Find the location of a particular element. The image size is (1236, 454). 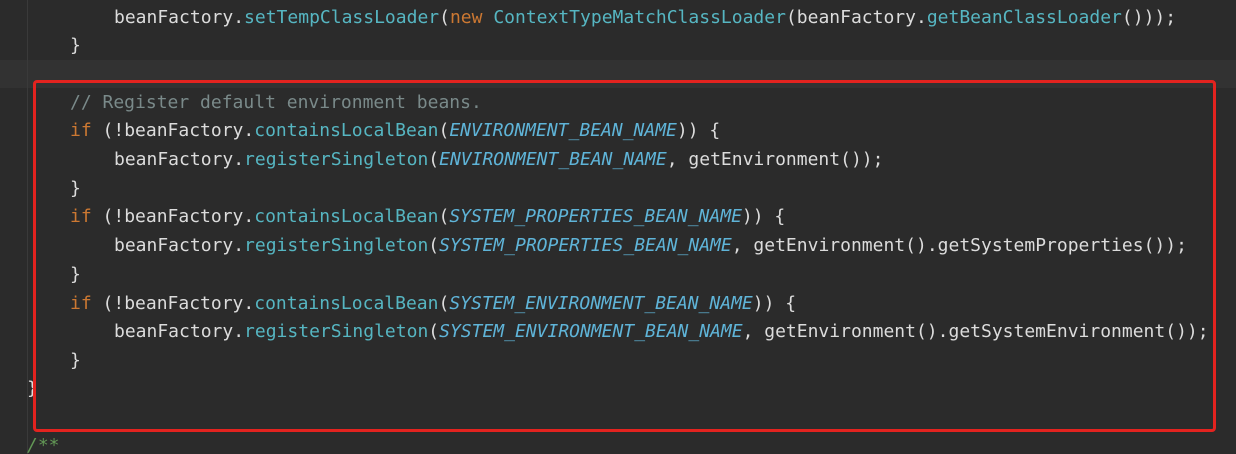

code-token: new is located at coordinates (471, 17).